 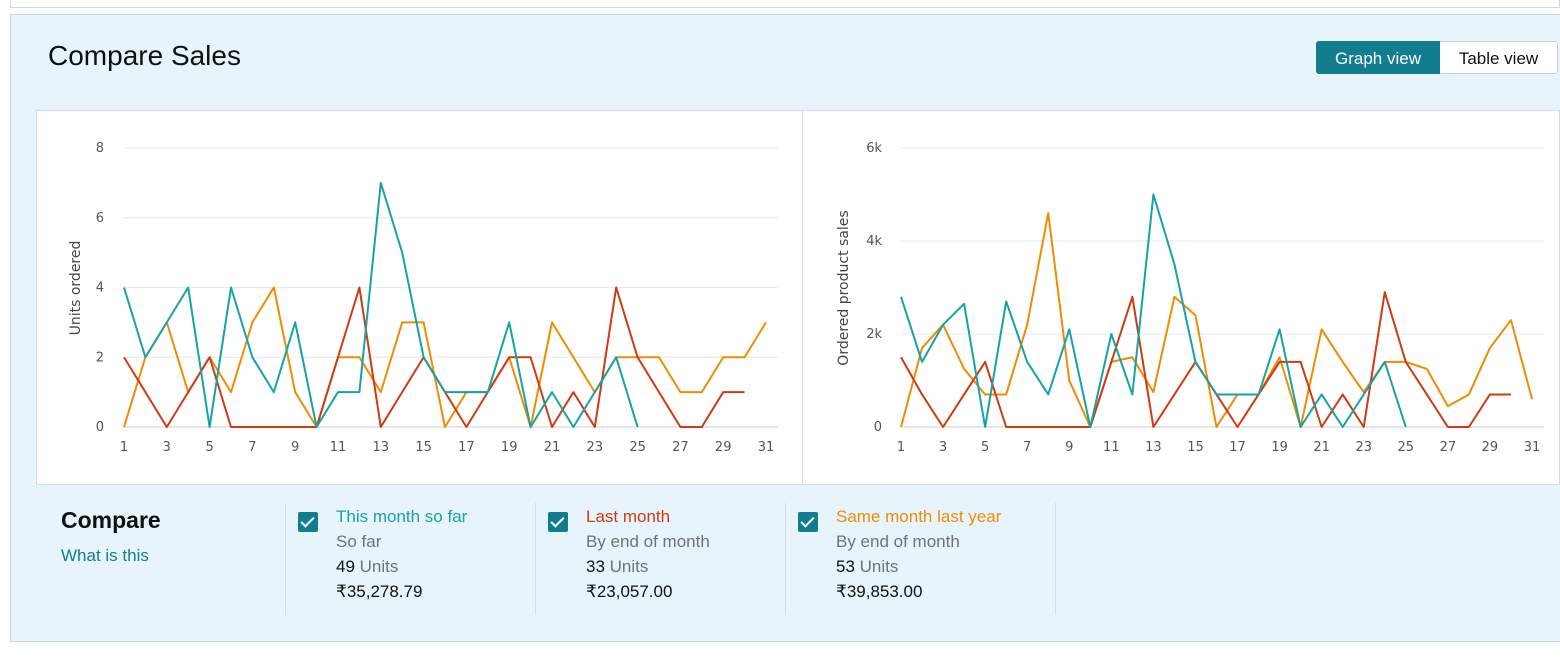 What do you see at coordinates (100, 357) in the screenshot?
I see `y-tick-label: 2` at bounding box center [100, 357].